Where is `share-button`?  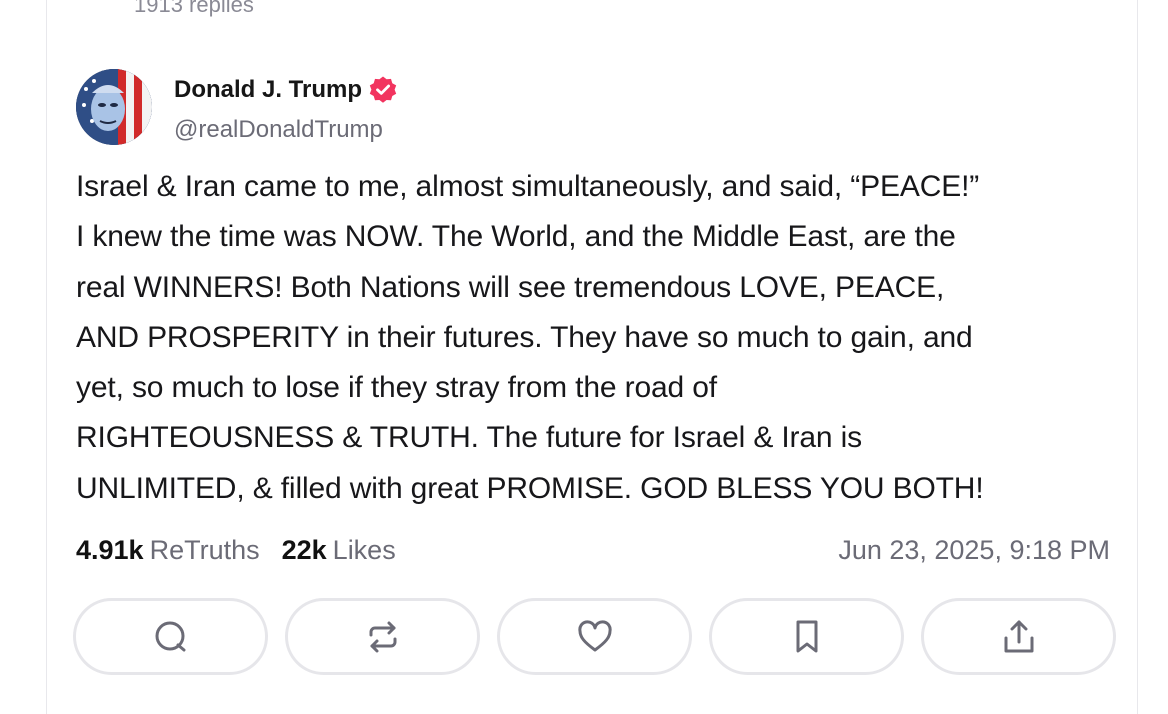 share-button is located at coordinates (1018, 636).